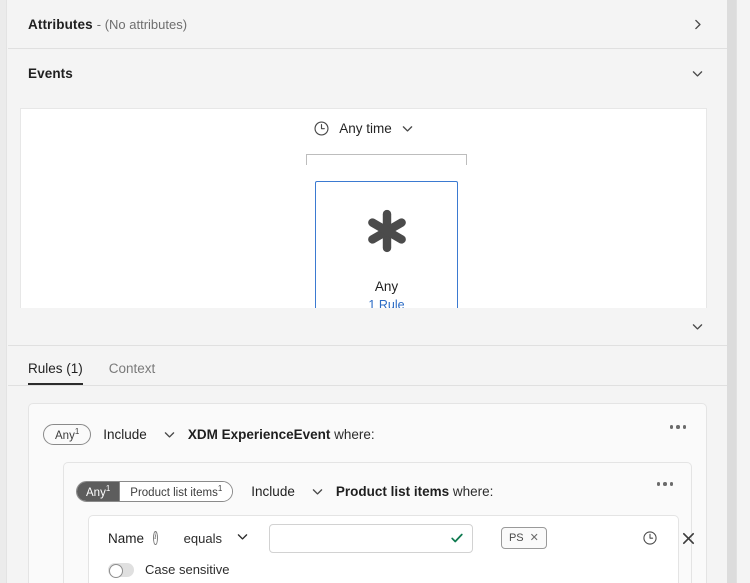 Image resolution: width=750 pixels, height=583 pixels. I want to click on tab-rules: Rules (1), so click(55, 373).